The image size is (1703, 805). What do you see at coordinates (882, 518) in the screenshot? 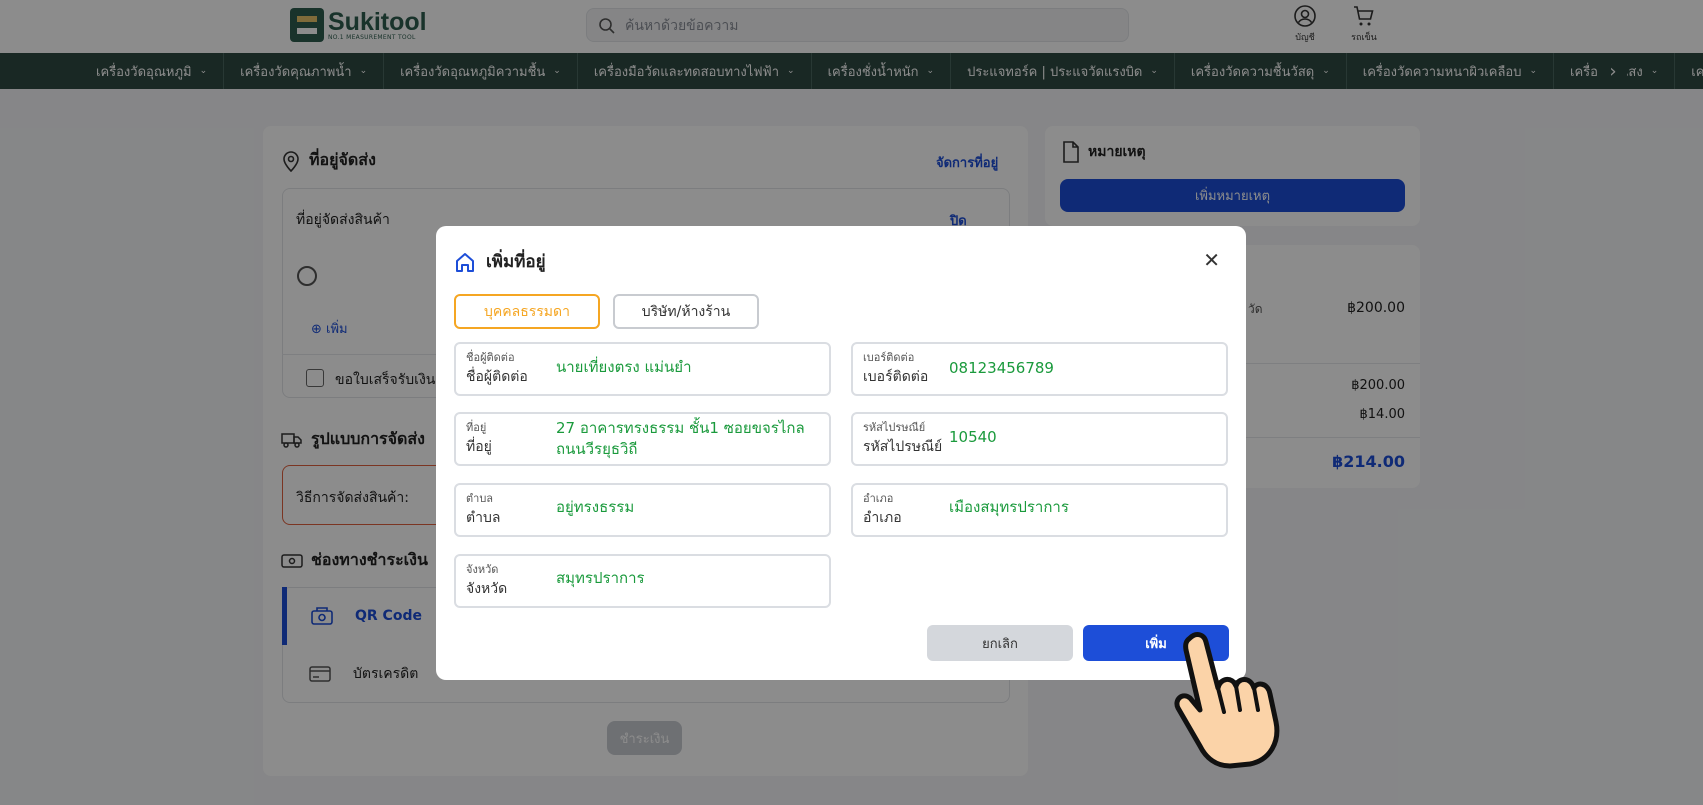
I see `field-label: อำเภอ` at bounding box center [882, 518].